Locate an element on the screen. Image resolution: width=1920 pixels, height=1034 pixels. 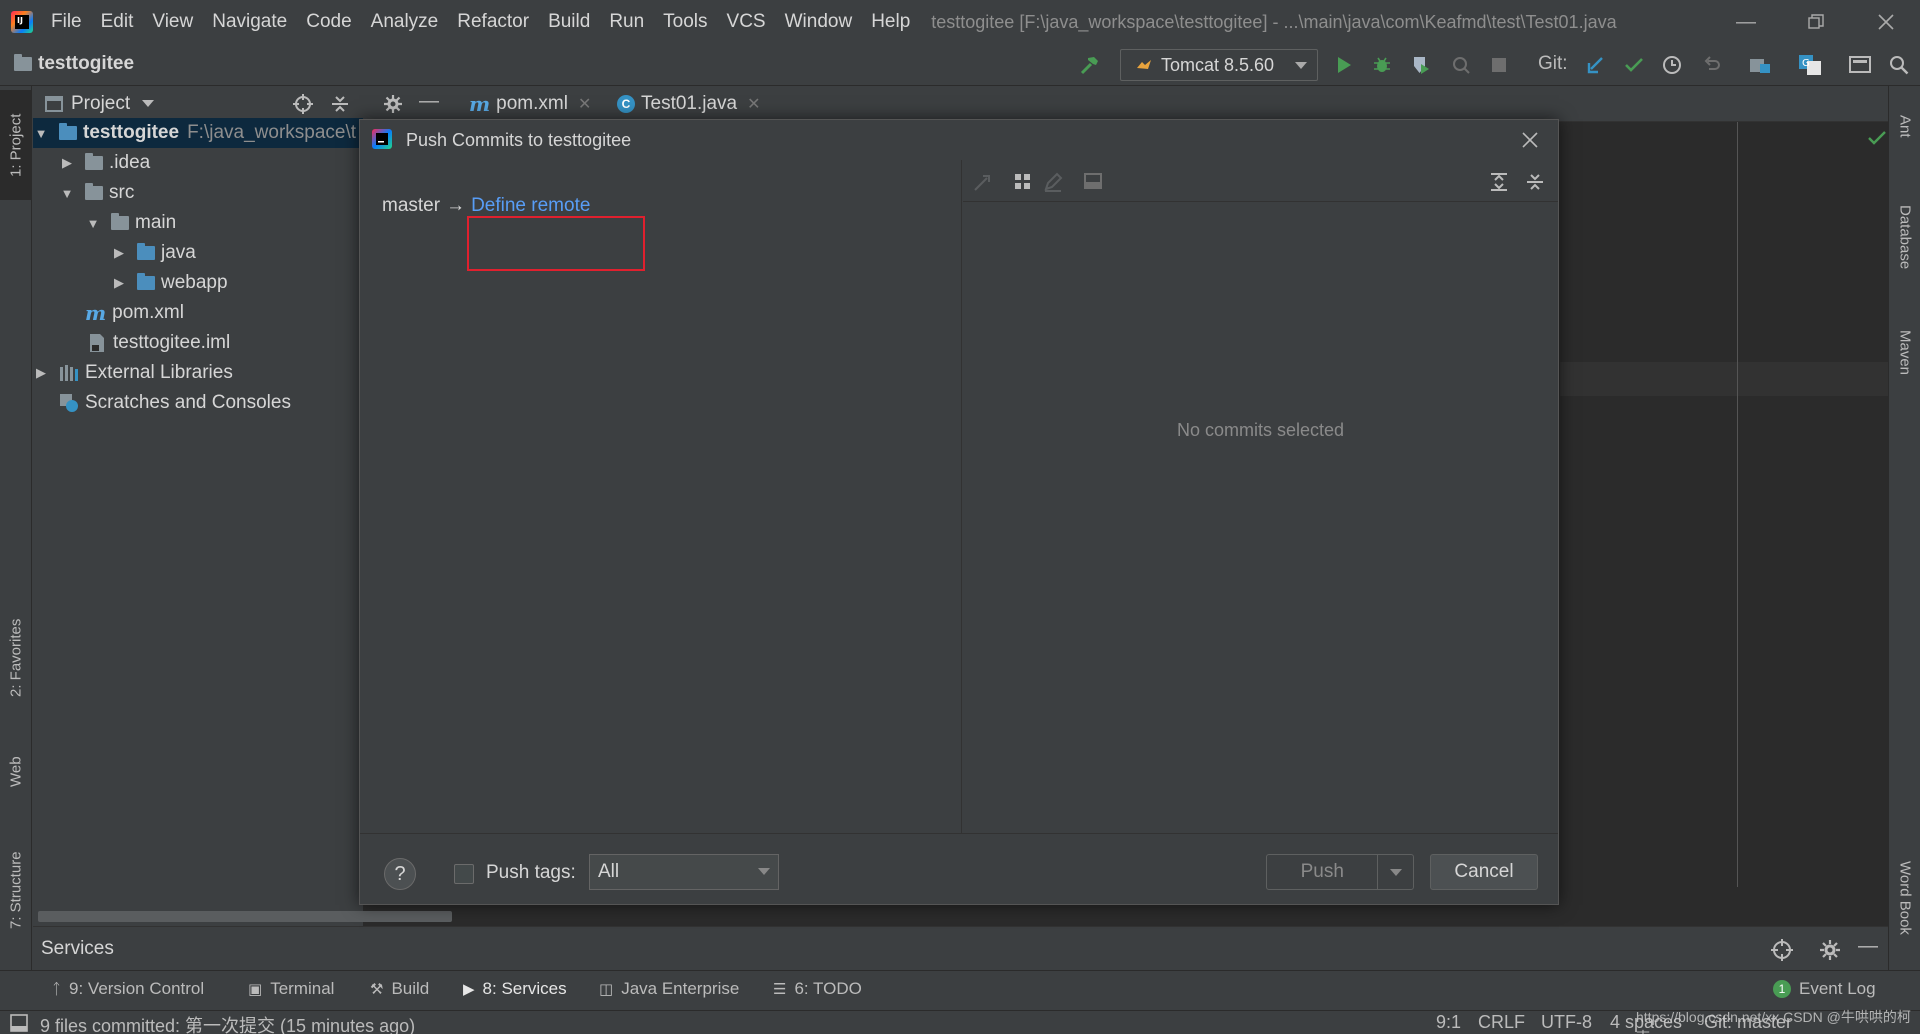
tool-tab-word-book: Word Book is located at coordinates (1904, 898).